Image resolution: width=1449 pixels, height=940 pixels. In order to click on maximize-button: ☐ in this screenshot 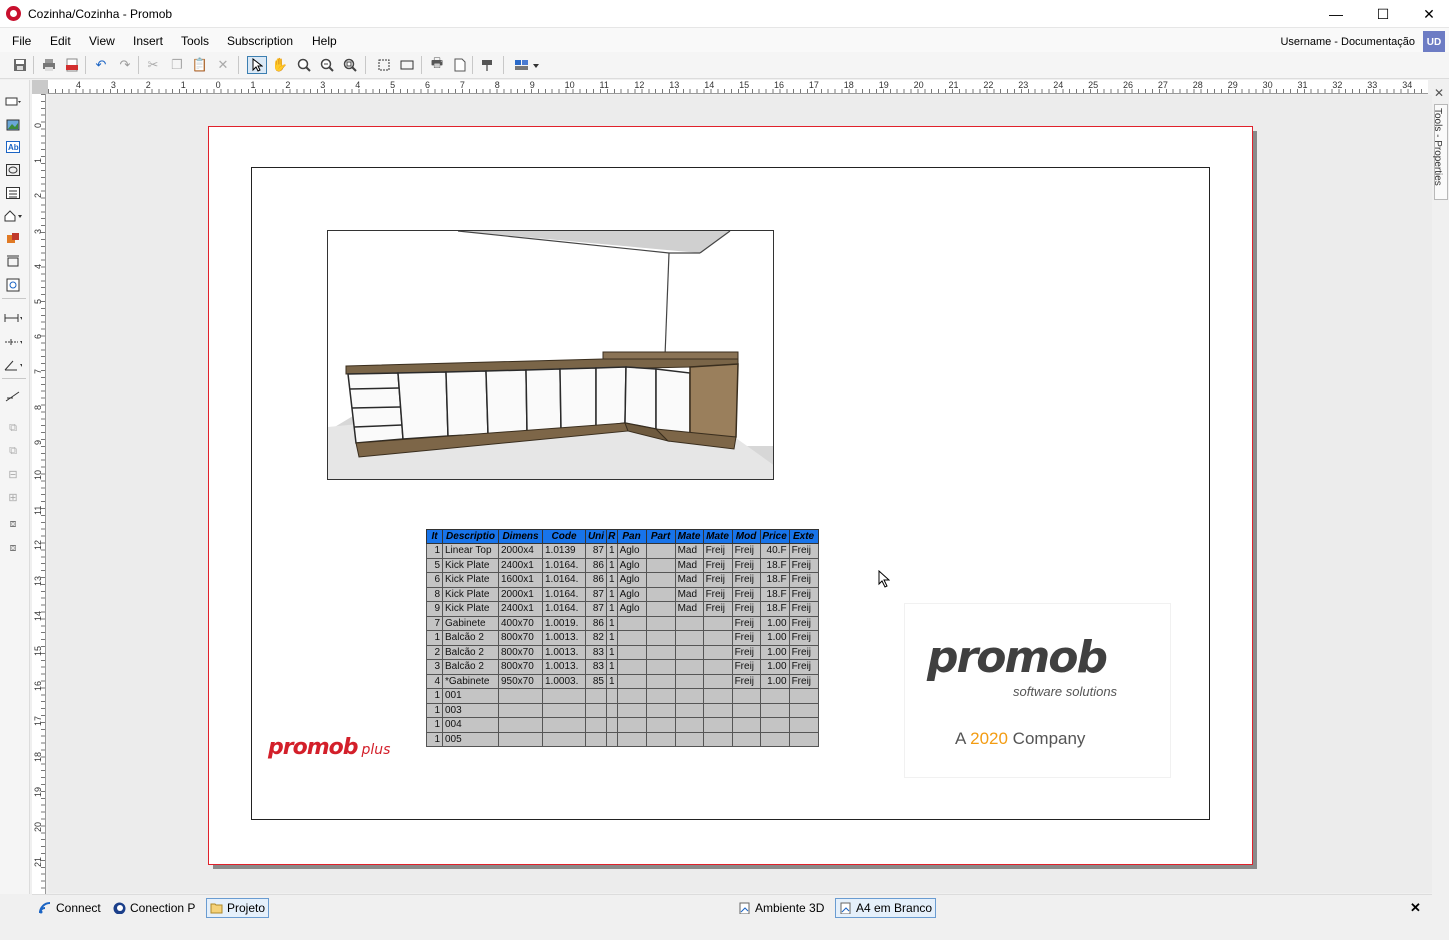, I will do `click(1383, 14)`.